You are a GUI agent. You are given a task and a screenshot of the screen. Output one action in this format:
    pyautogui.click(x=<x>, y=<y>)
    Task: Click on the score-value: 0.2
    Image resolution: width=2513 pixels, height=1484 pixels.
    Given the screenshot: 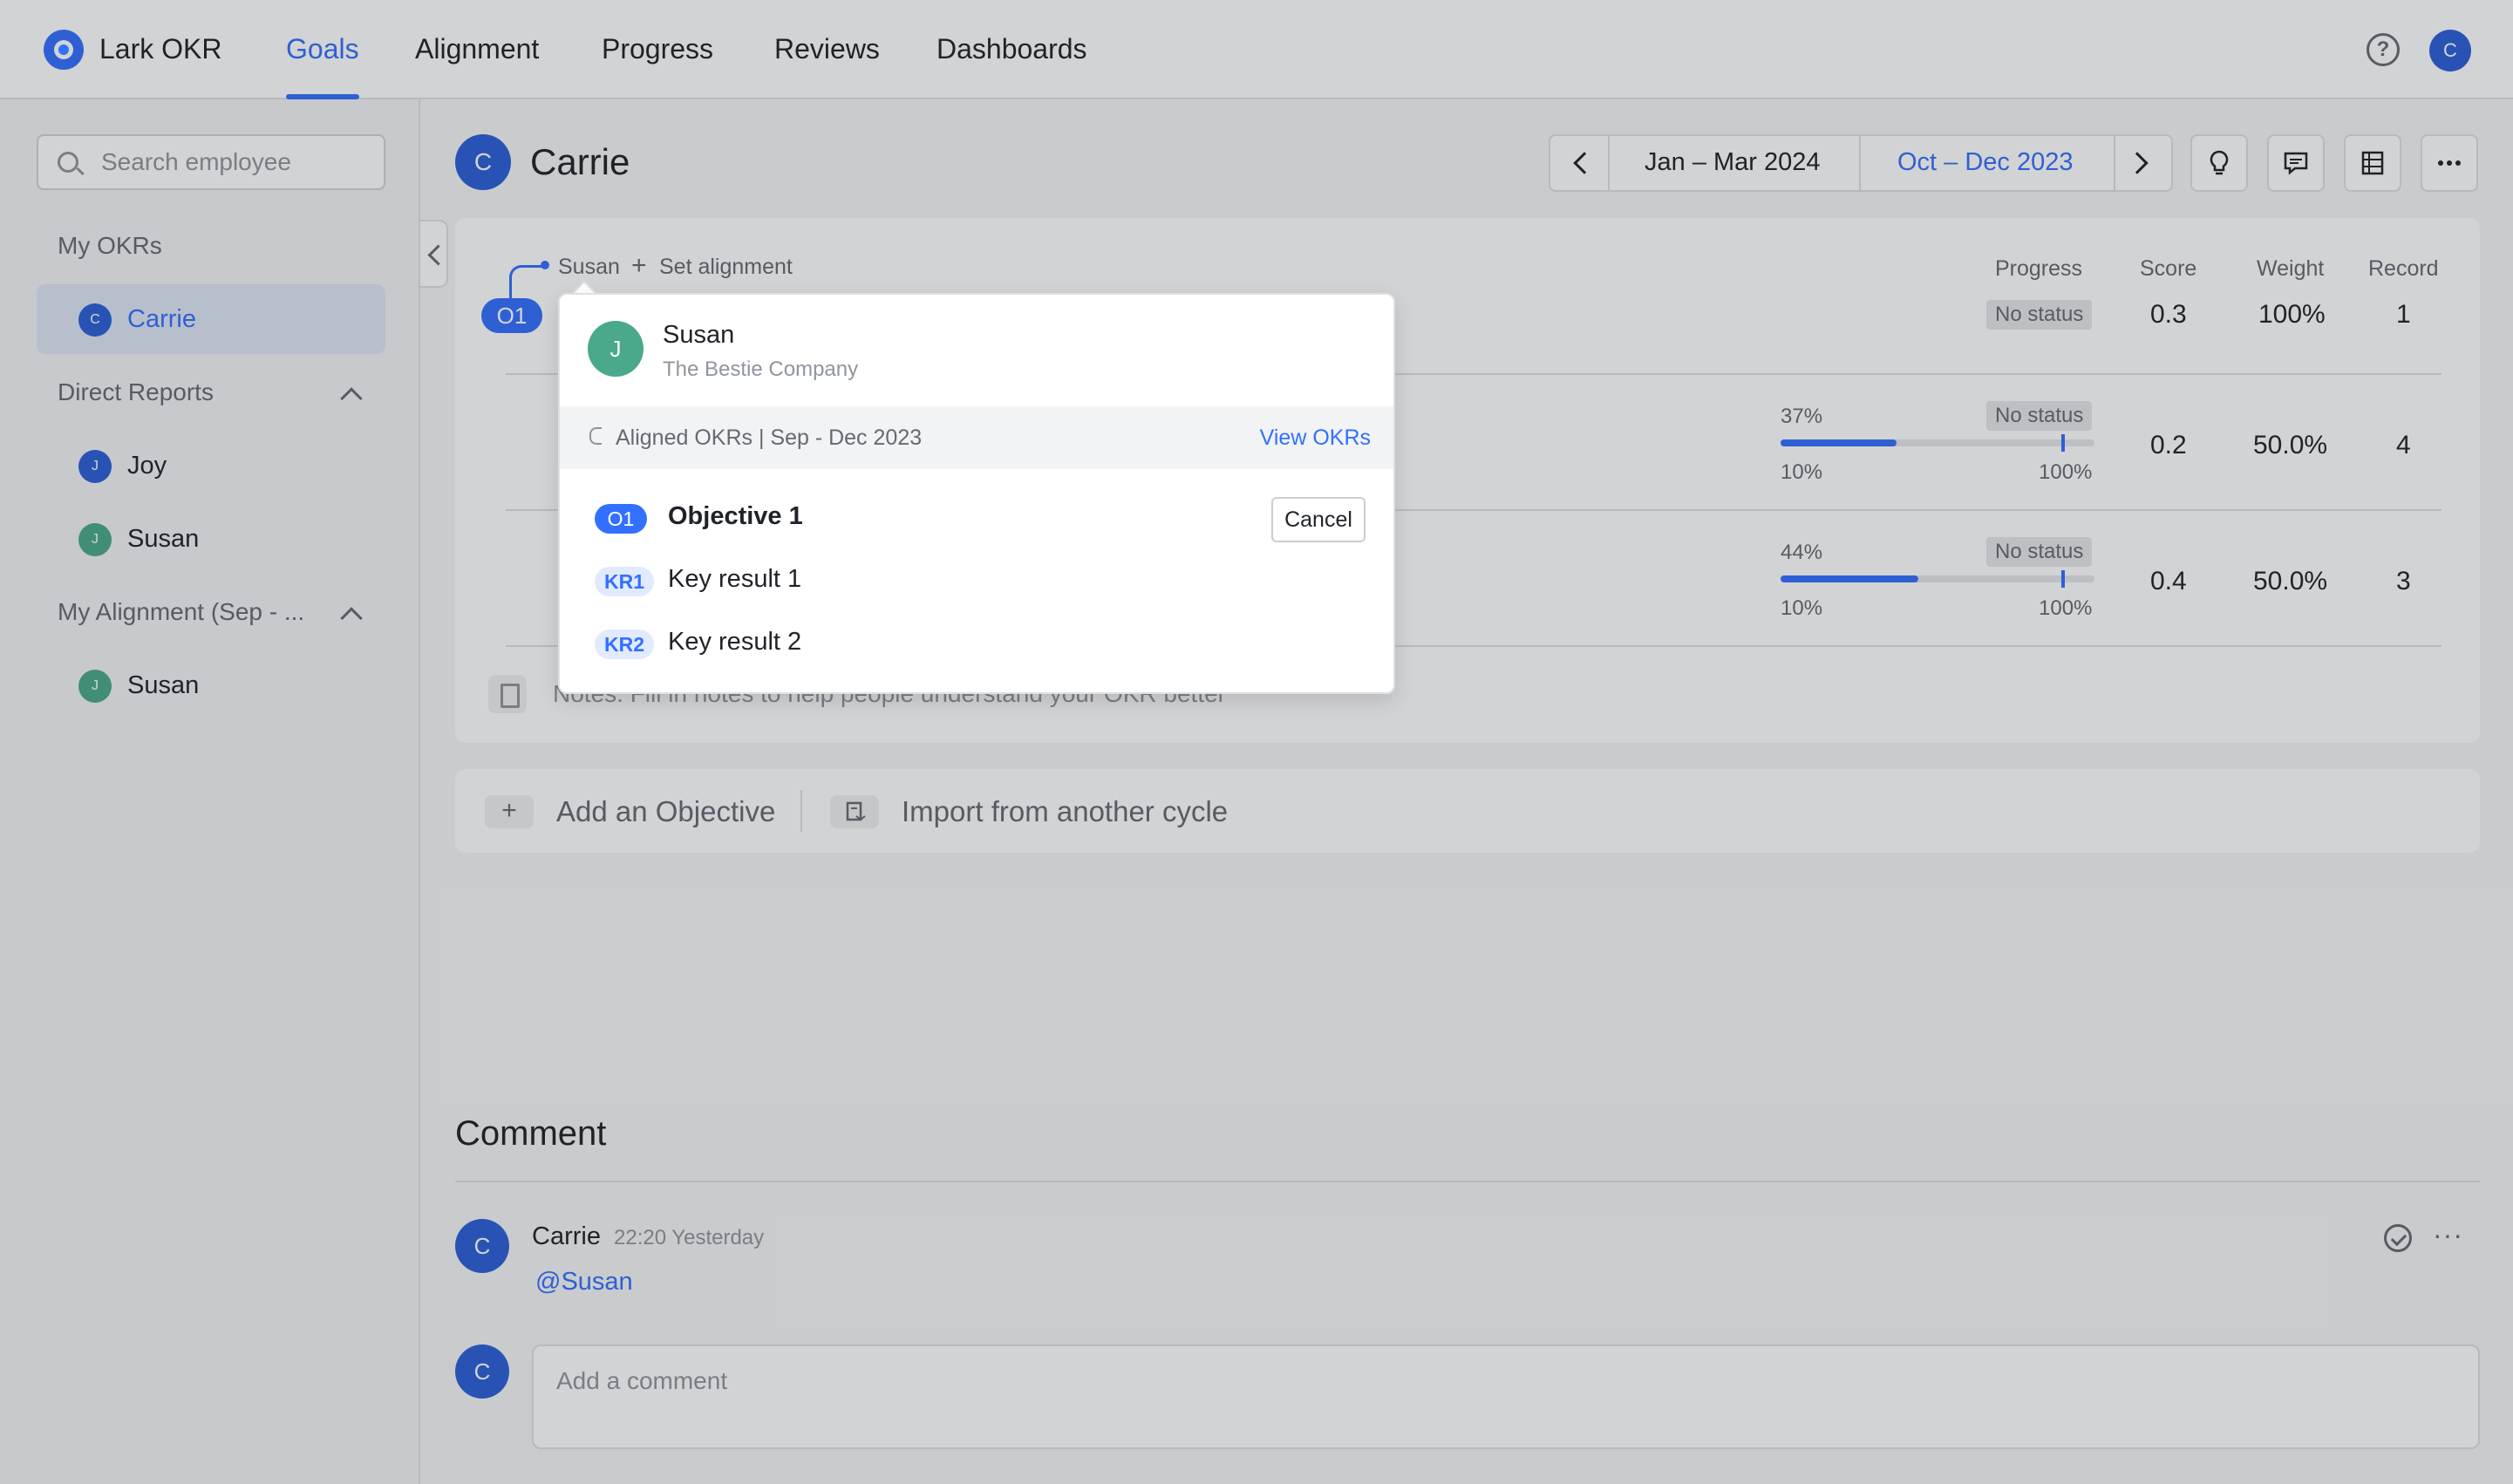 What is the action you would take?
    pyautogui.click(x=2168, y=445)
    